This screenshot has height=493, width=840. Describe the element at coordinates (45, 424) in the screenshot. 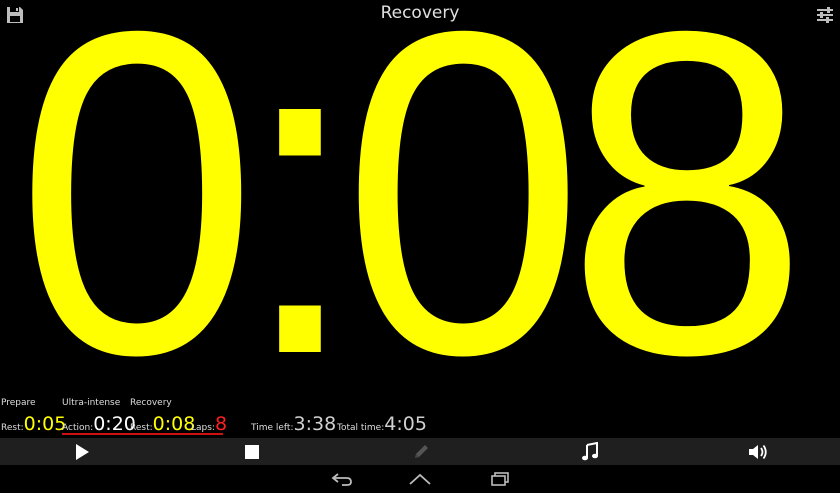

I see `rest-value: 0:05` at that location.